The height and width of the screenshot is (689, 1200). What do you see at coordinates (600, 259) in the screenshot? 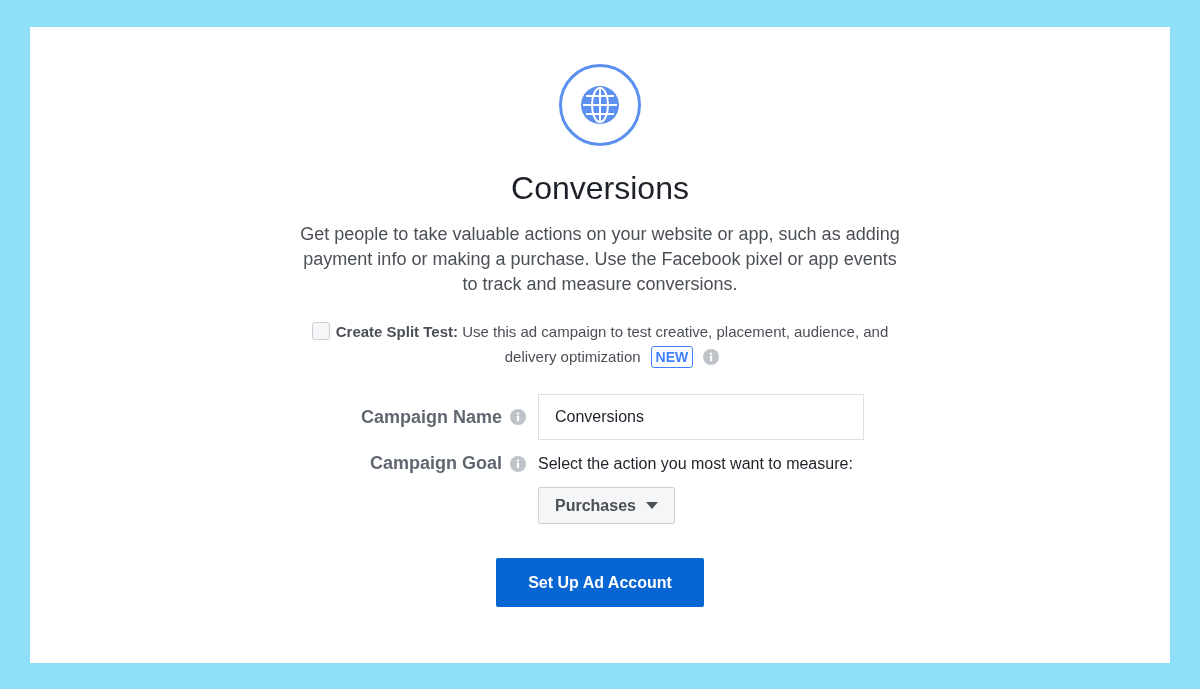
I see `description: Get people to take valuable actions on your website or app, such as adding payment info or making a purchase. Use the Facebook pixel or app events to track and measure conversions.` at bounding box center [600, 259].